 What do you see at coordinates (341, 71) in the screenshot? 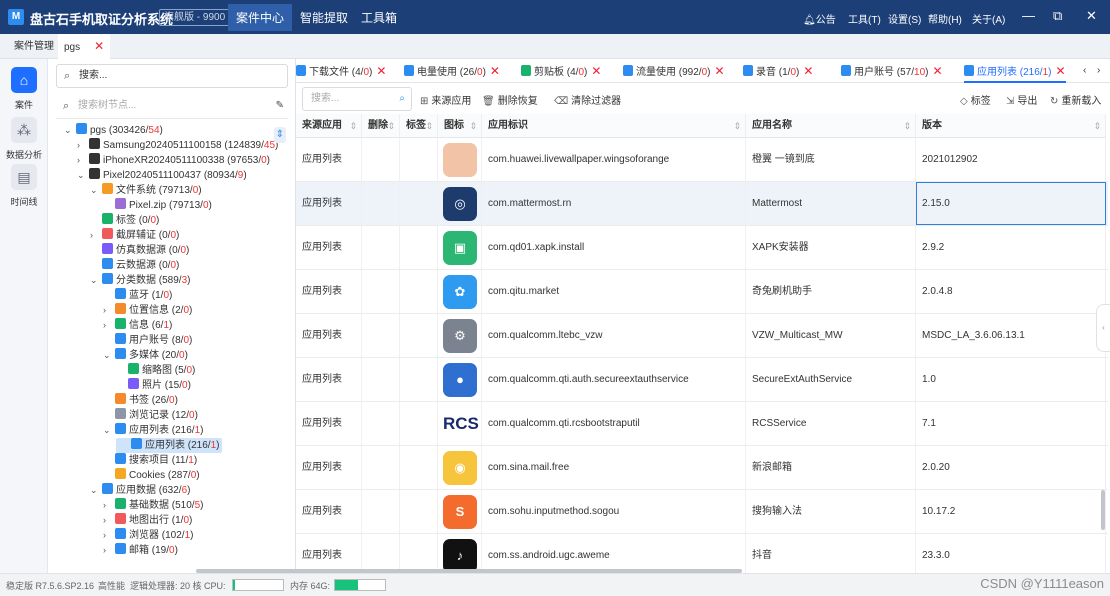
I see `category-tab: 下载文件 (4/0) ✕` at bounding box center [341, 71].